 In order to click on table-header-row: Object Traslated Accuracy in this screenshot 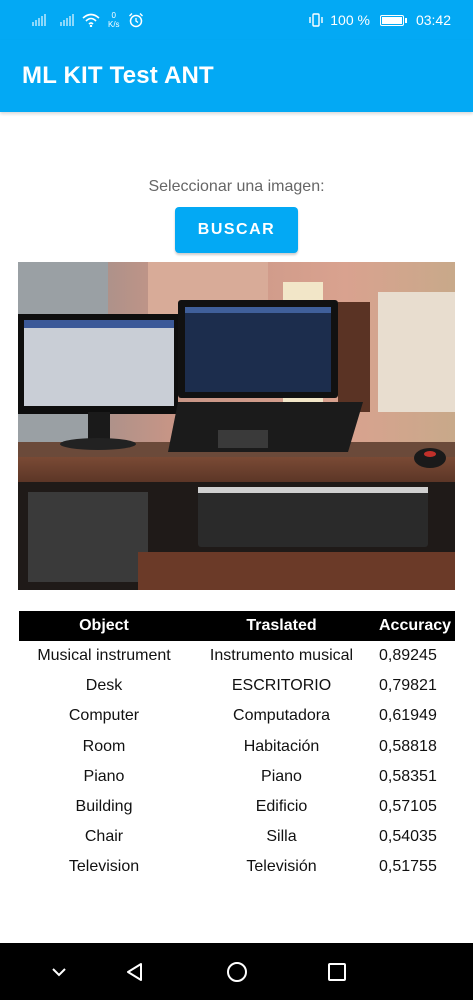, I will do `click(237, 626)`.